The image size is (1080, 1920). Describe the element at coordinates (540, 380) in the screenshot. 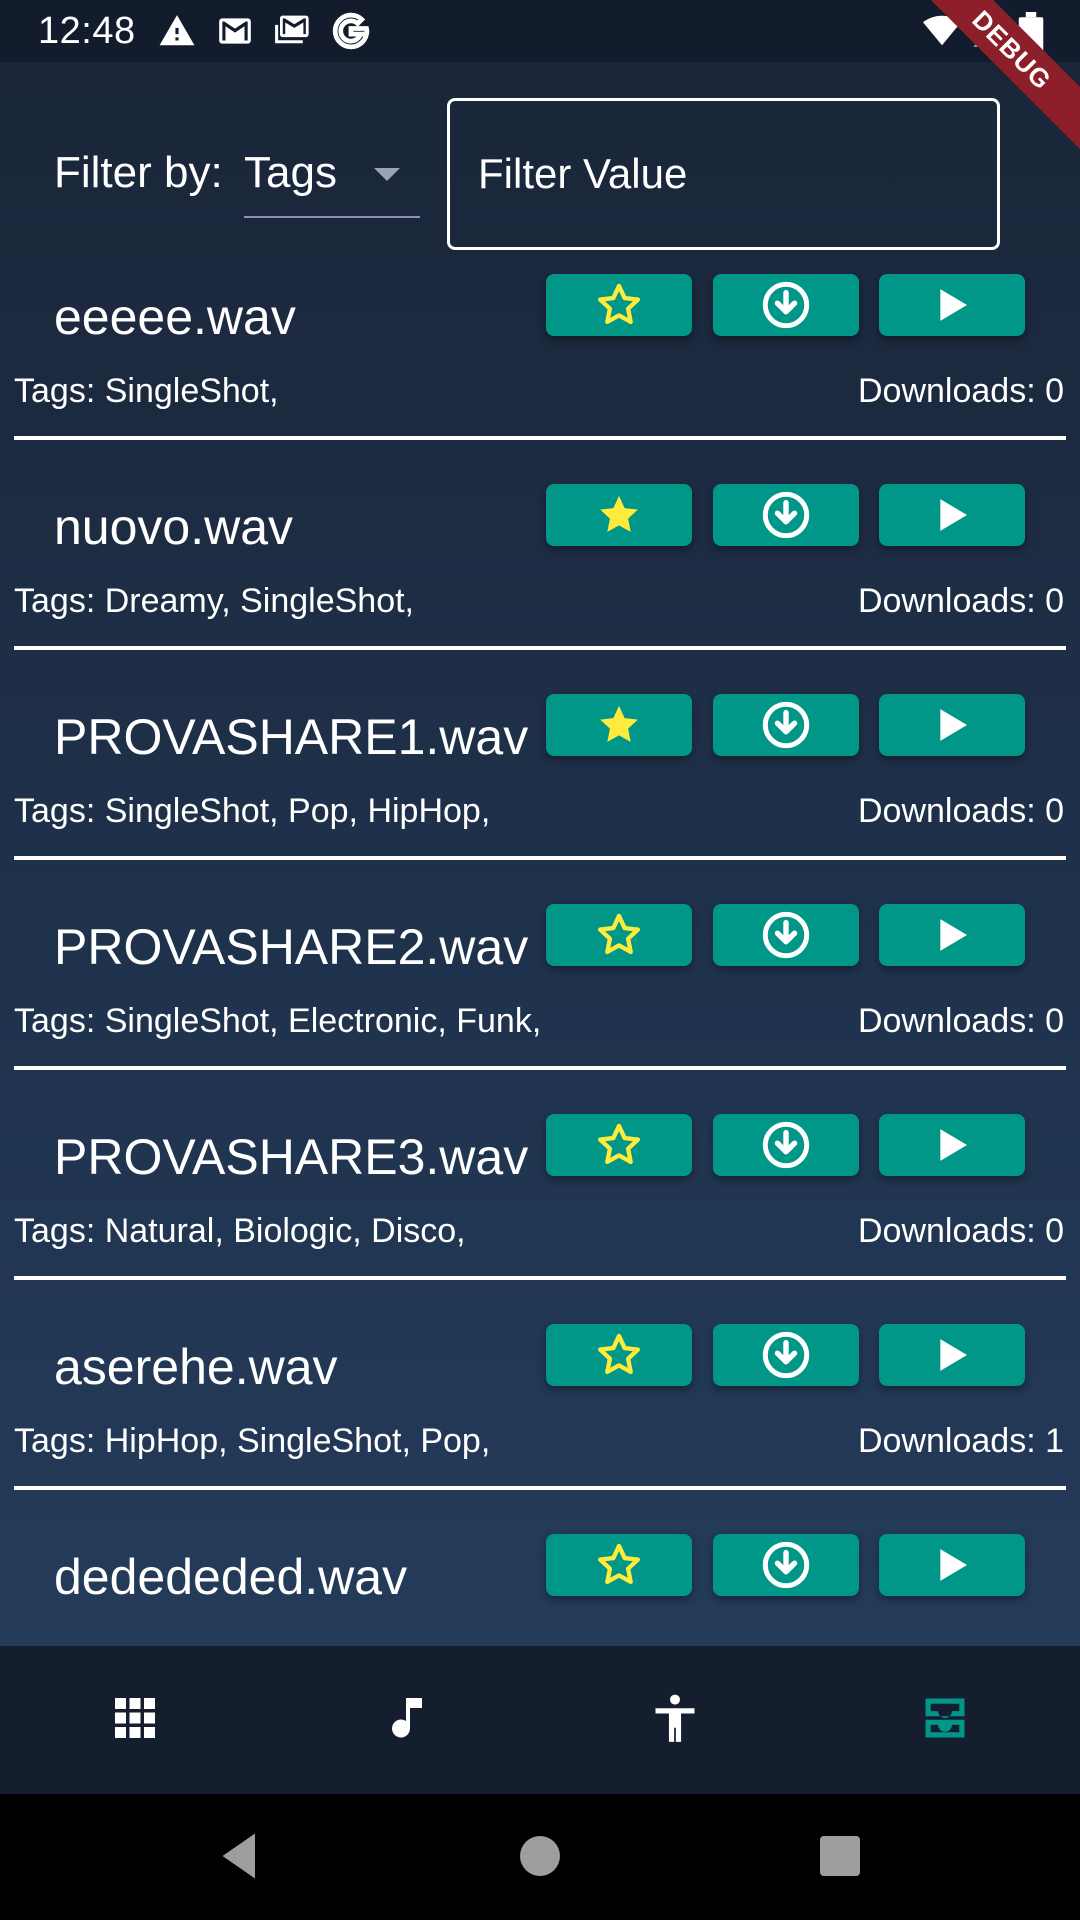

I see `list-item: eeeee.wav Tags: SingleShot, Downloads: 0` at that location.